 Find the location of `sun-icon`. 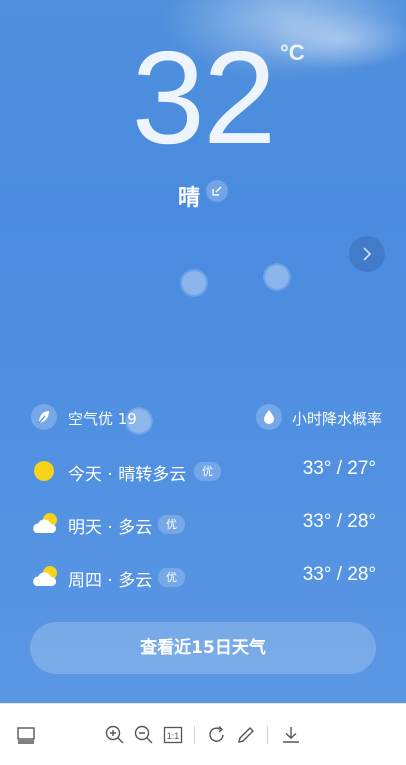

sun-icon is located at coordinates (45, 471).